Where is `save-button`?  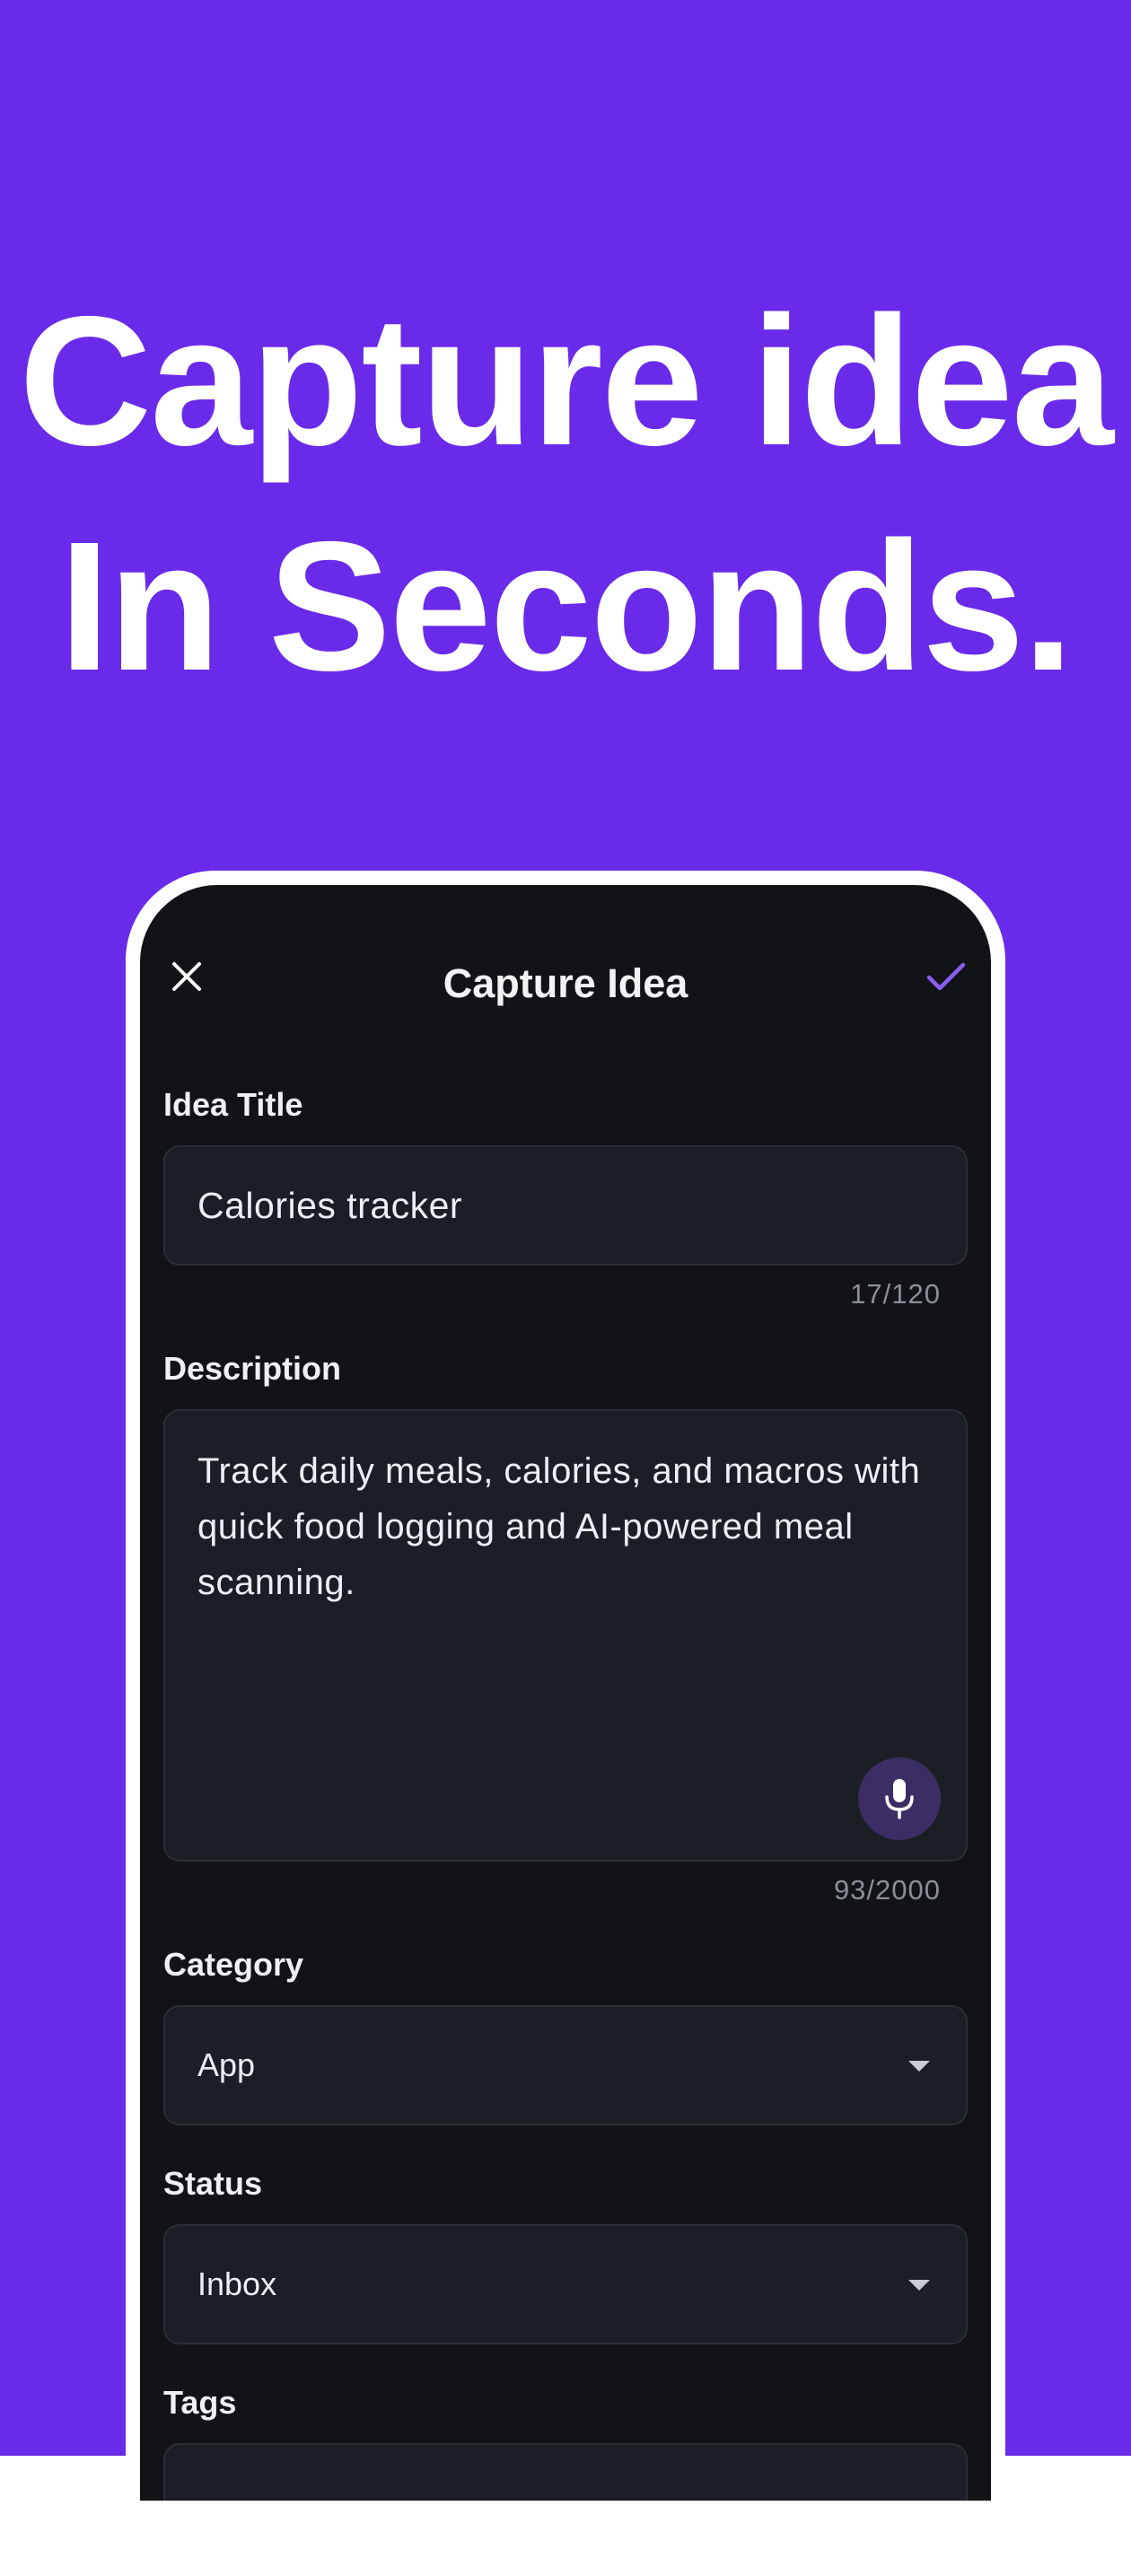 save-button is located at coordinates (946, 976).